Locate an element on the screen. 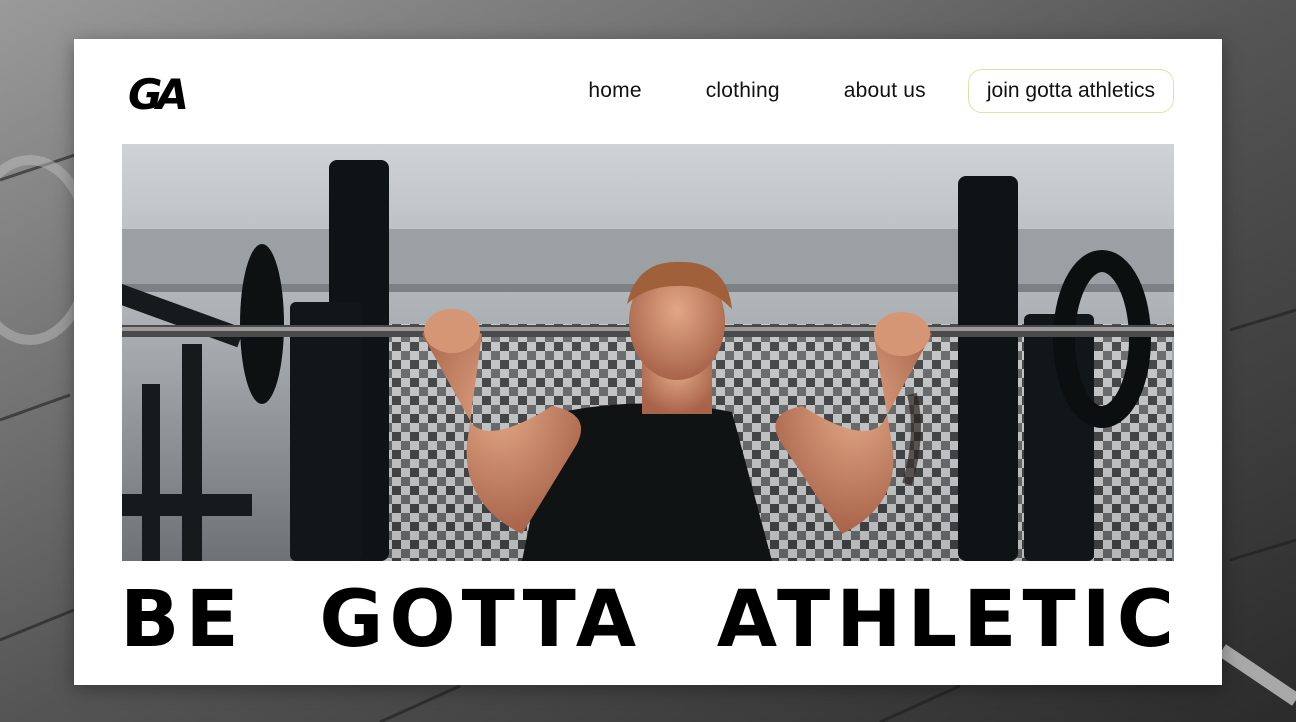 Image resolution: width=1296 pixels, height=722 pixels. logo-text: GA is located at coordinates (158, 94).